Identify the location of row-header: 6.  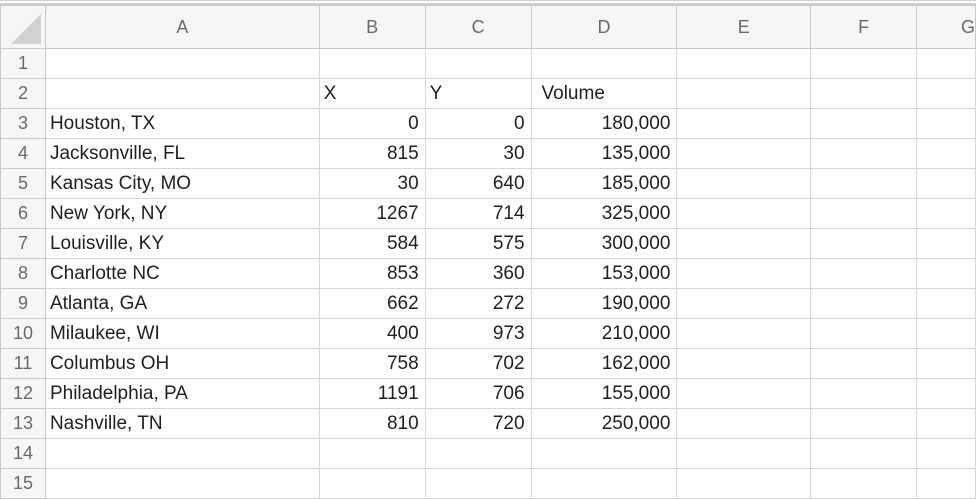
(23, 213).